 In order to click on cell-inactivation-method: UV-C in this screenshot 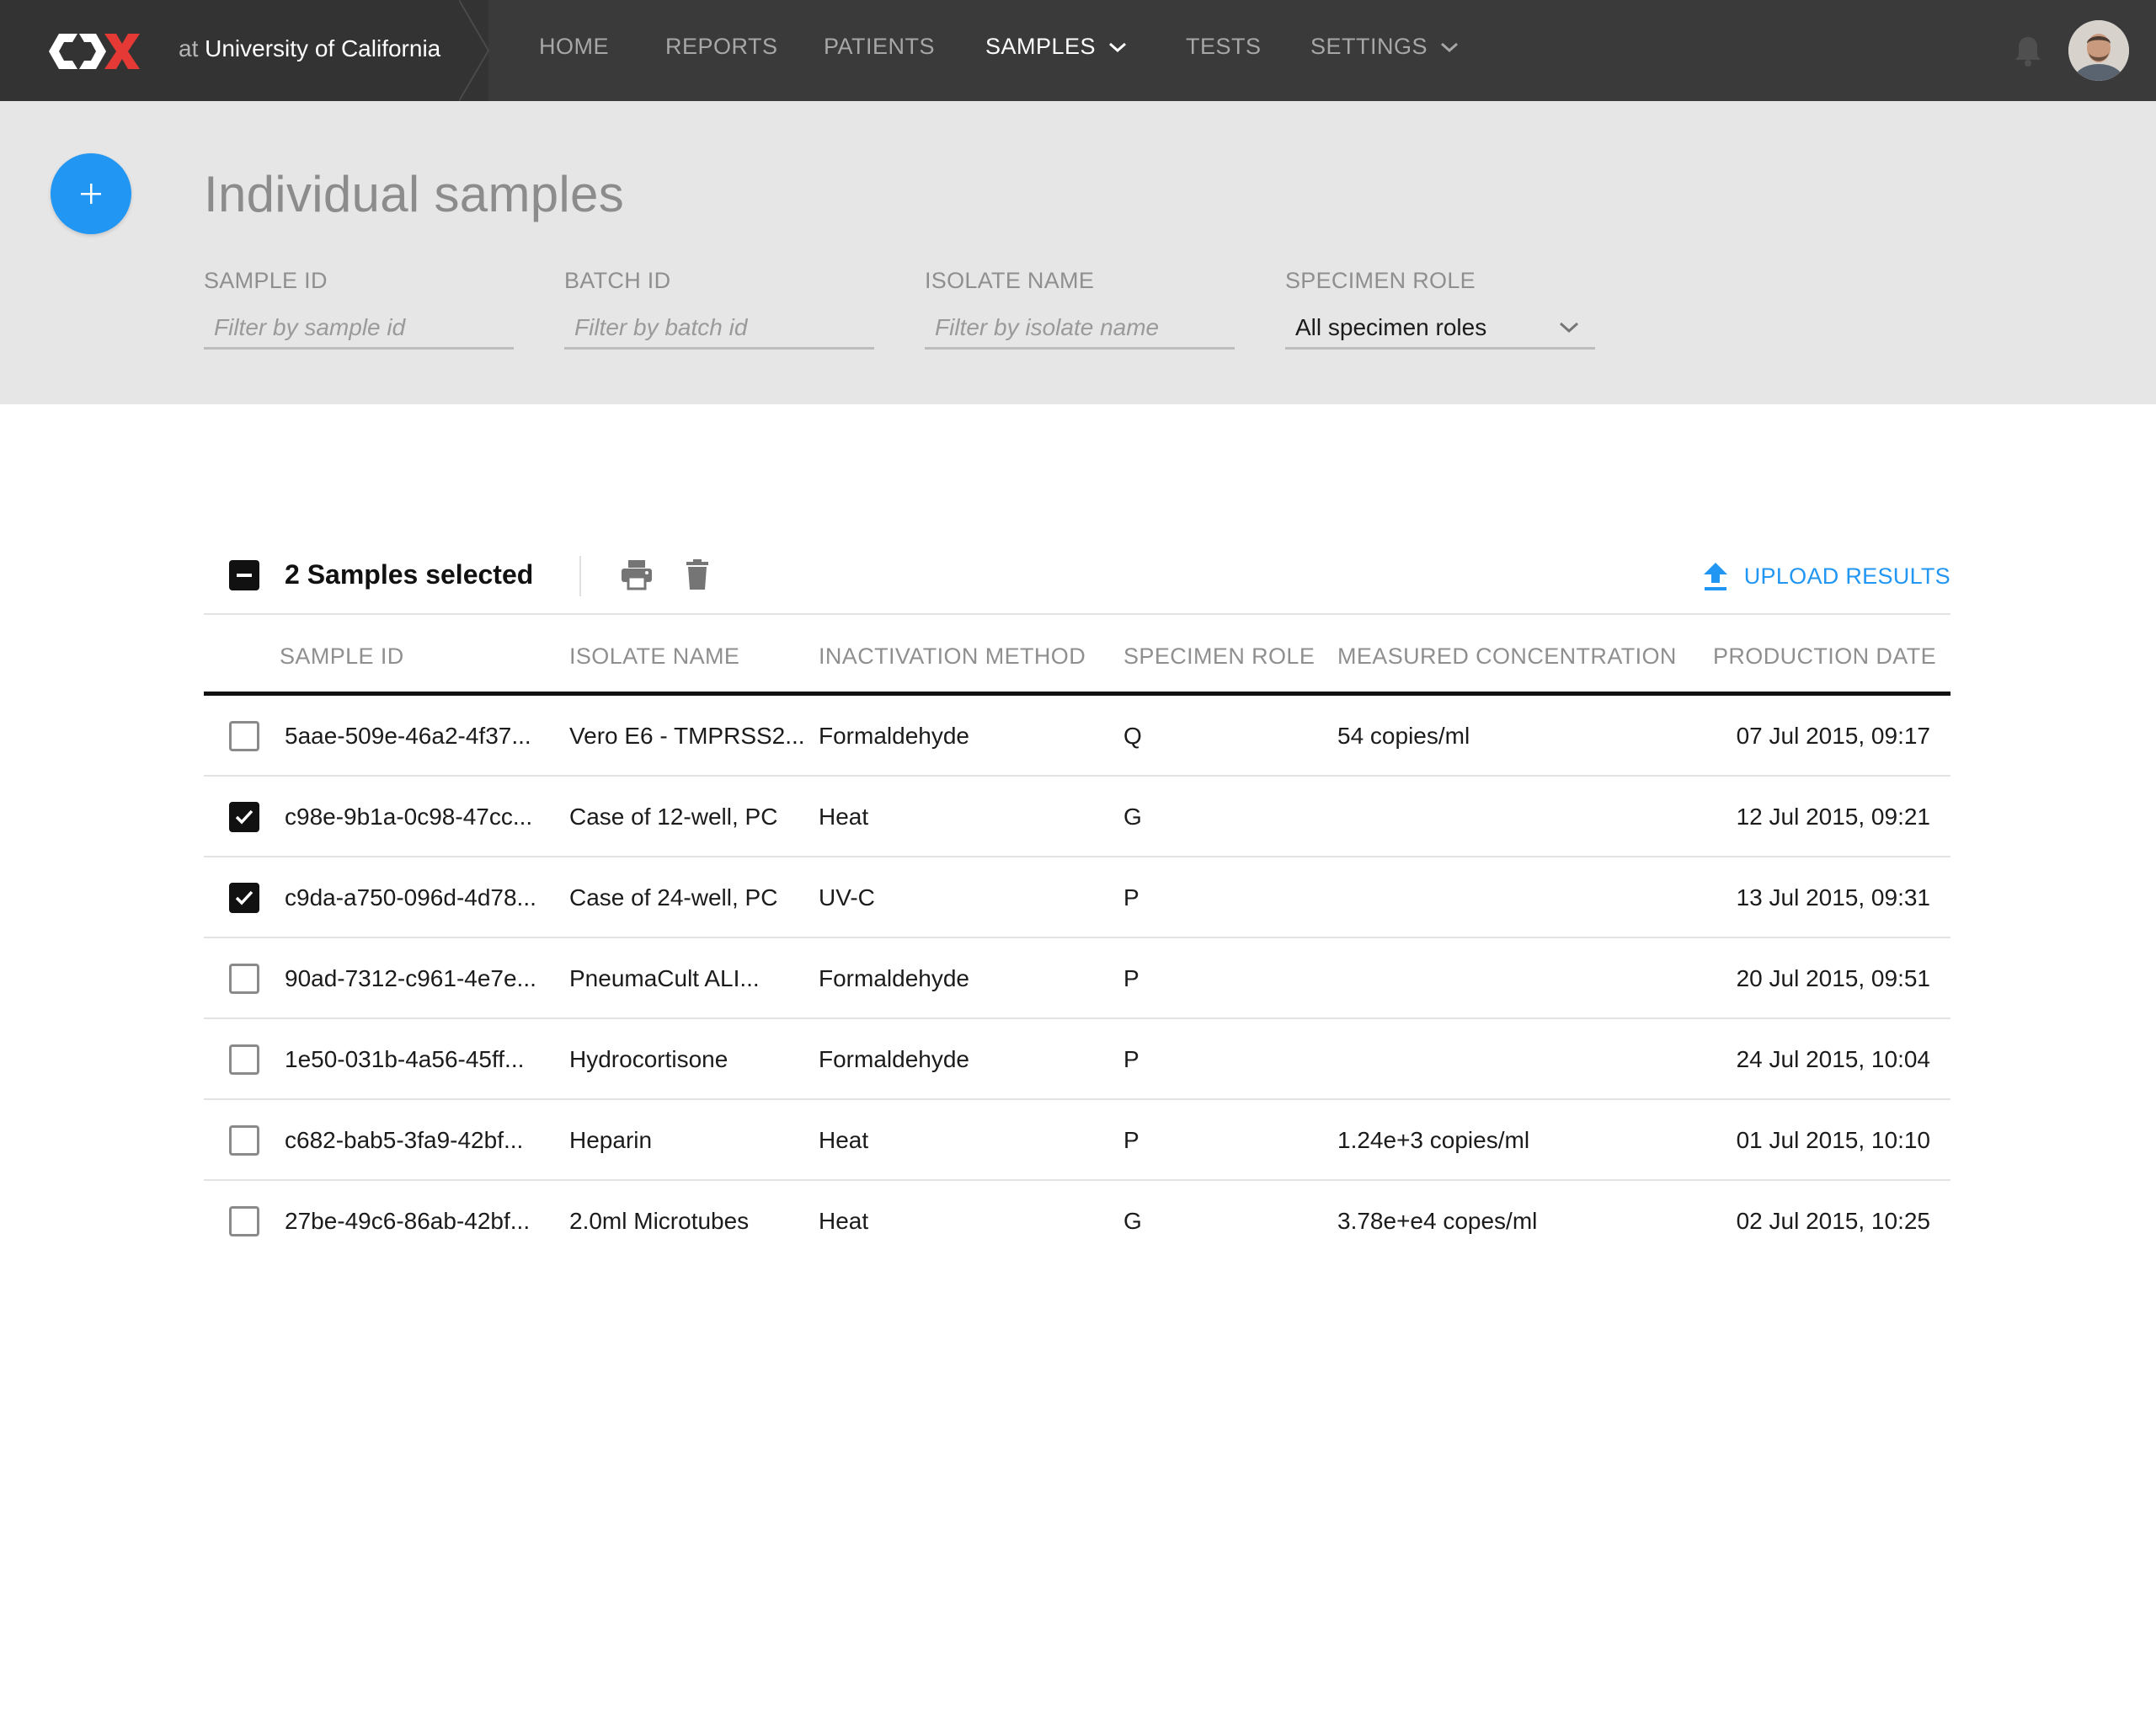, I will do `click(847, 897)`.